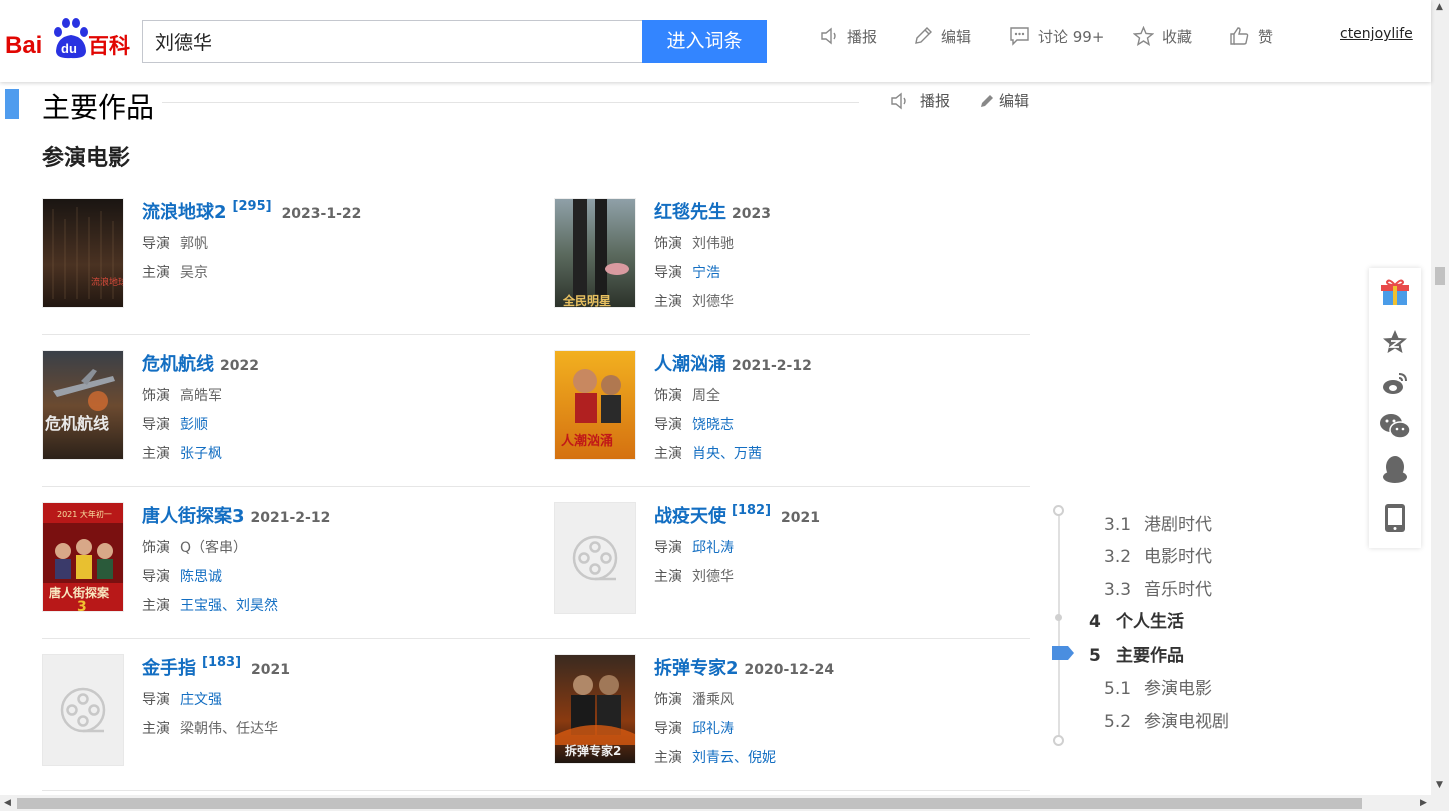 This screenshot has height=811, width=1449. I want to click on info-label: 饰演, so click(156, 396).